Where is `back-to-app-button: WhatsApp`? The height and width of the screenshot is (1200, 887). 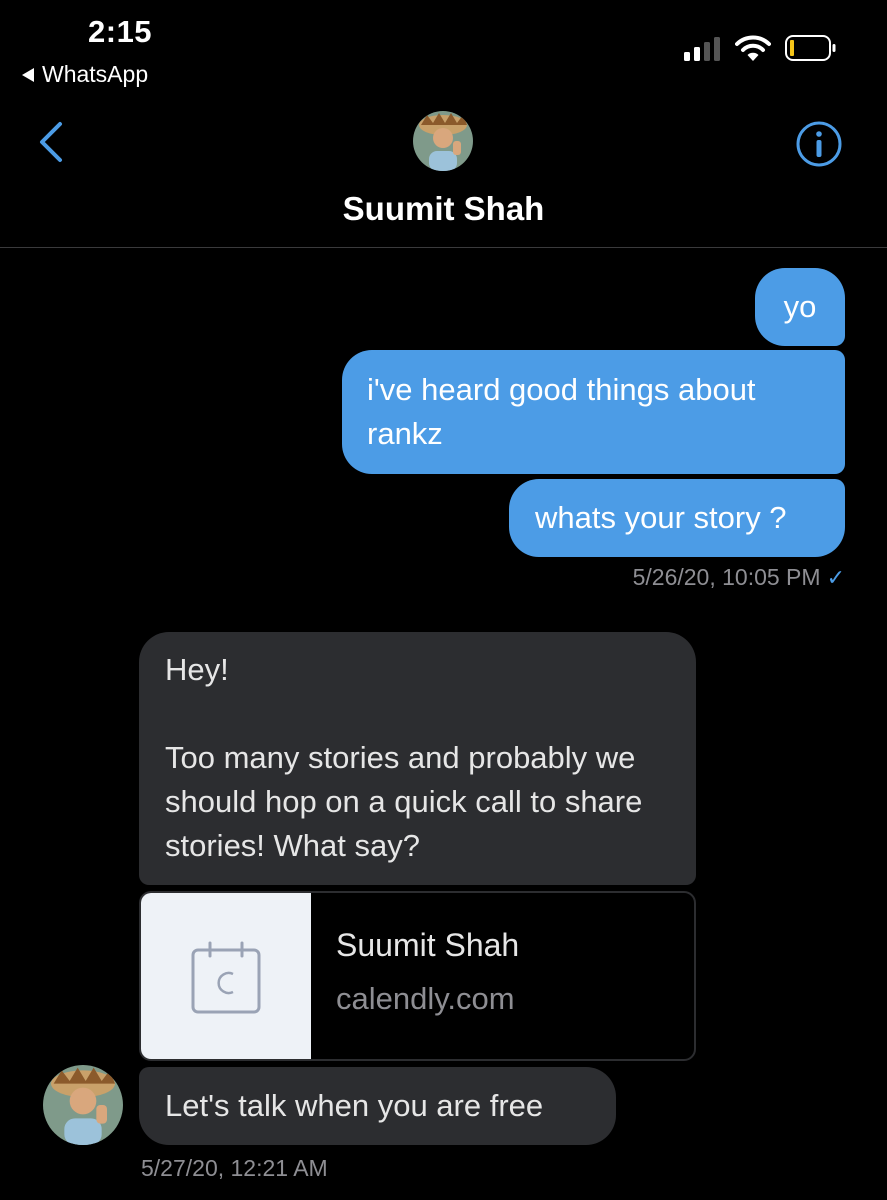 back-to-app-button: WhatsApp is located at coordinates (85, 74).